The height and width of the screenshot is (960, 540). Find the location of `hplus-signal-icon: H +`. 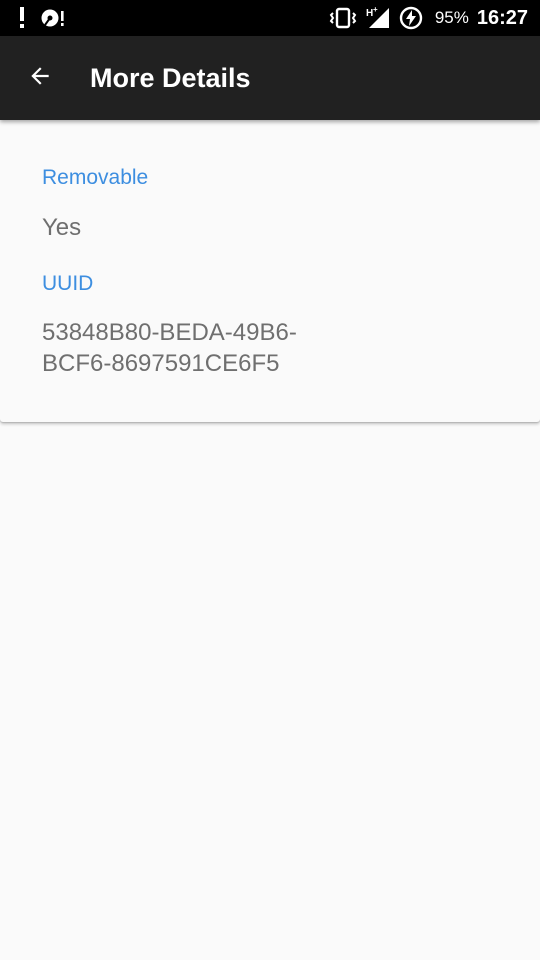

hplus-signal-icon: H + is located at coordinates (378, 18).